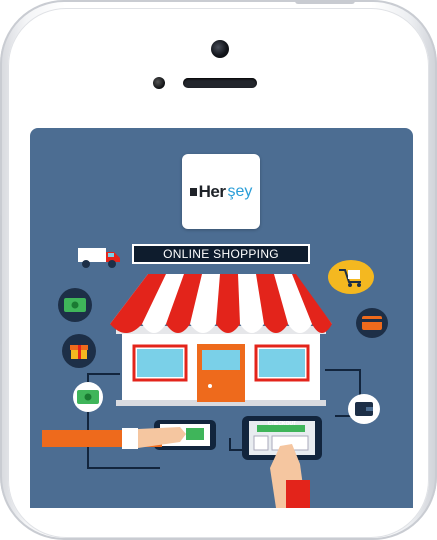 This screenshot has height=540, width=437. What do you see at coordinates (372, 323) in the screenshot?
I see `credit-card-icon` at bounding box center [372, 323].